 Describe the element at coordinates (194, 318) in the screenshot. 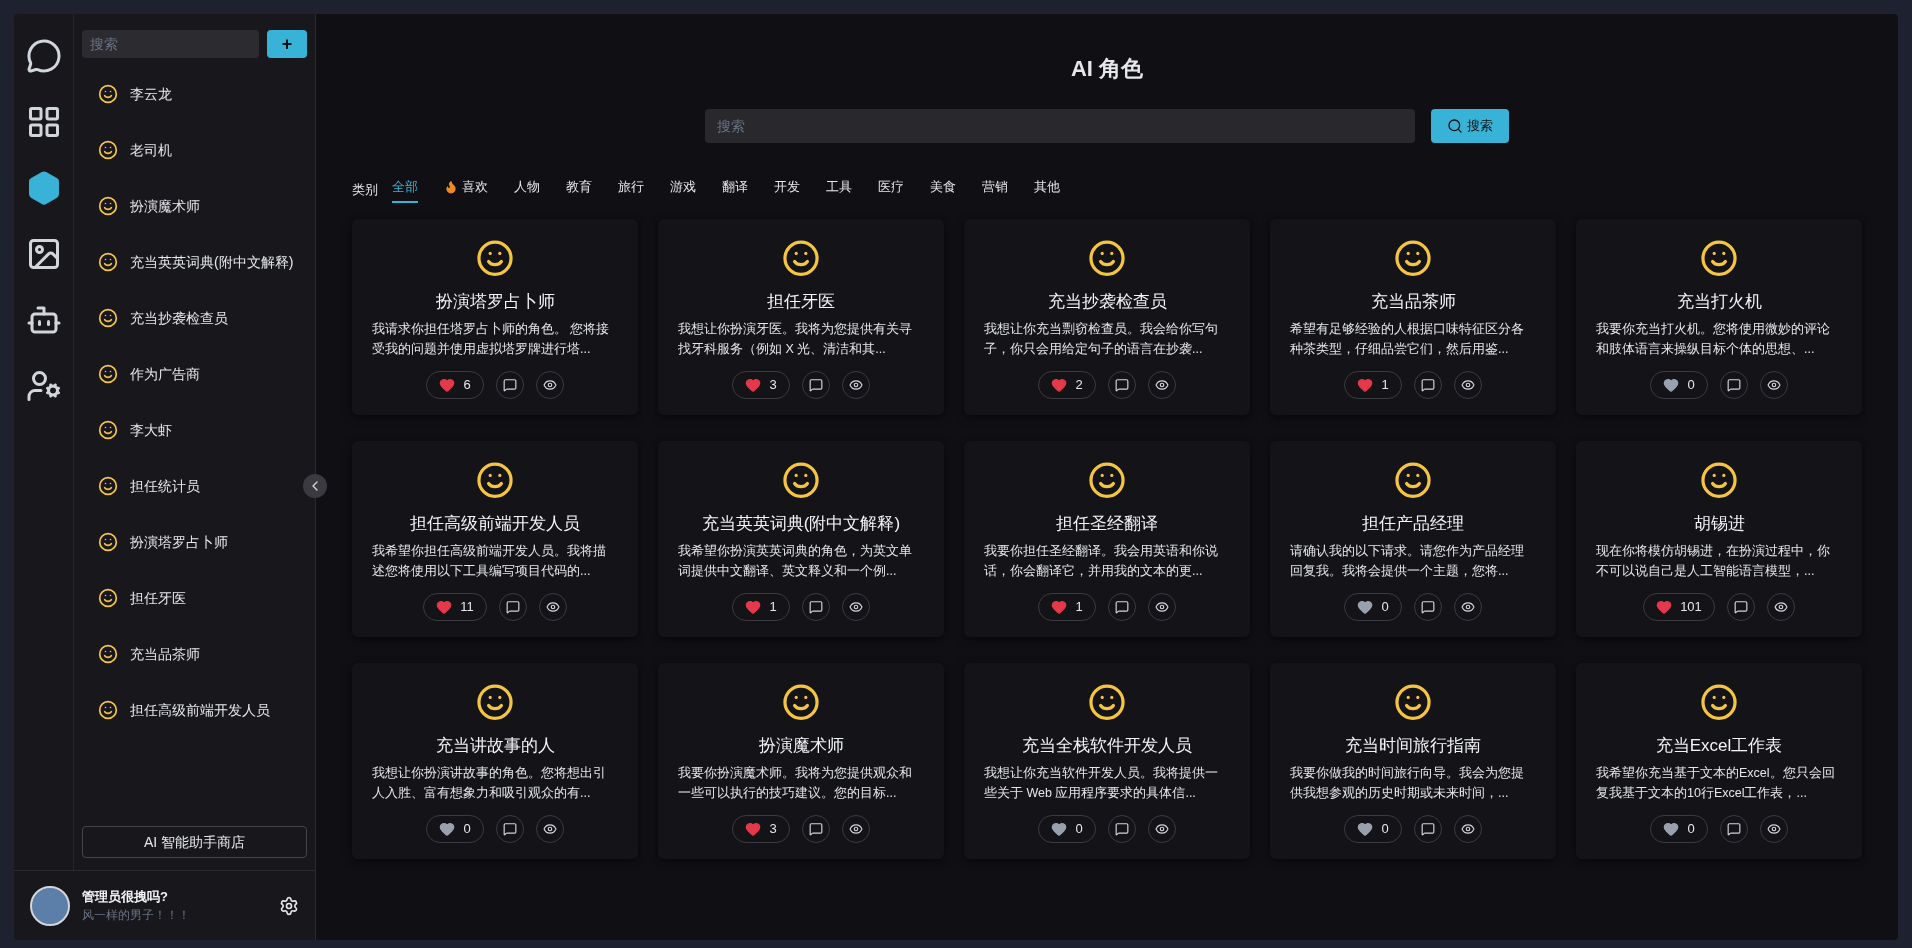

I see `sidebar-item: 充当抄袭检查员` at that location.